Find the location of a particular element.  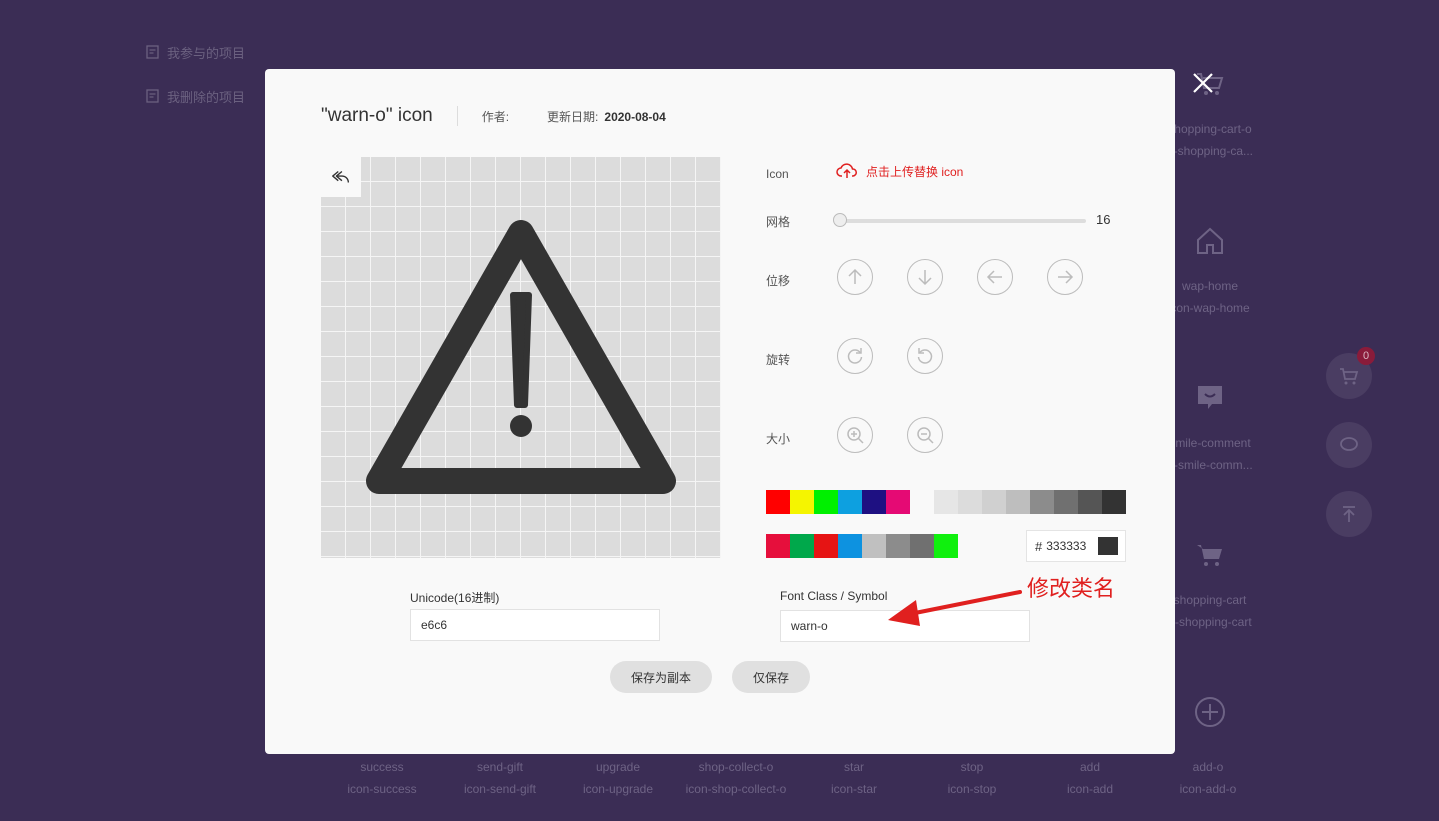

bg-icon-cell: add icon-add is located at coordinates (1090, 778).